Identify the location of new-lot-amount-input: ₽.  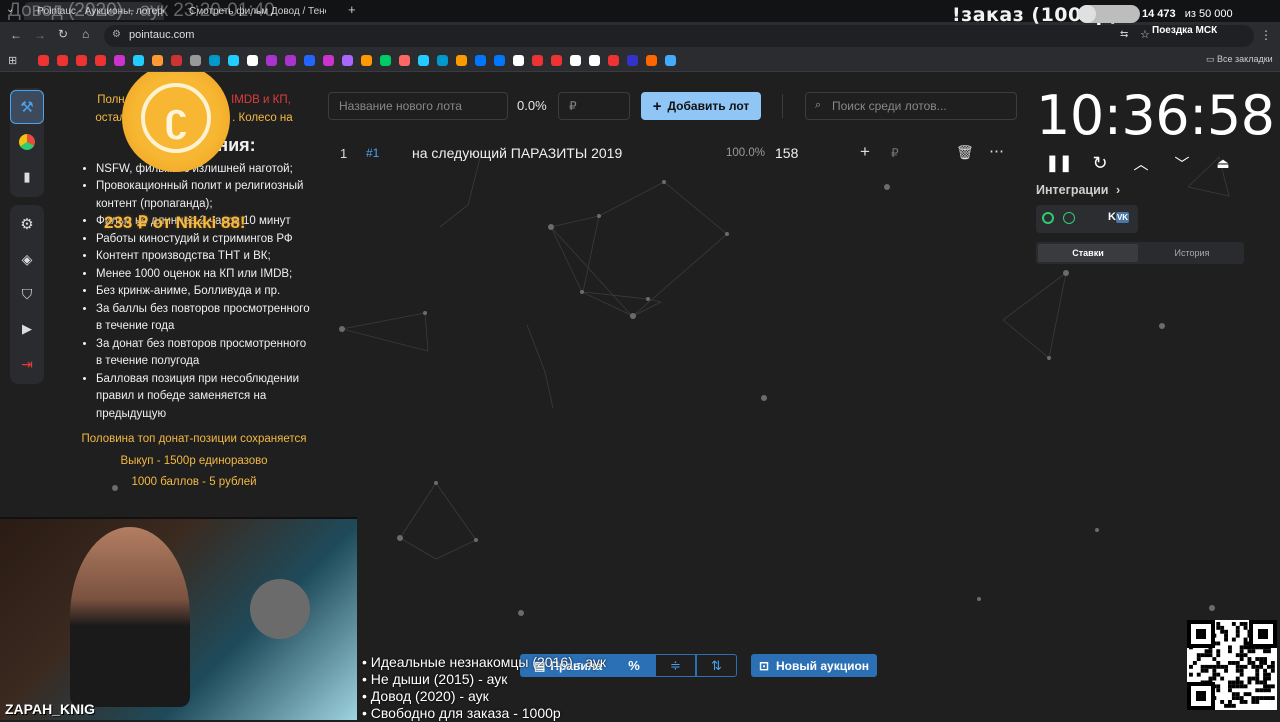
(594, 106).